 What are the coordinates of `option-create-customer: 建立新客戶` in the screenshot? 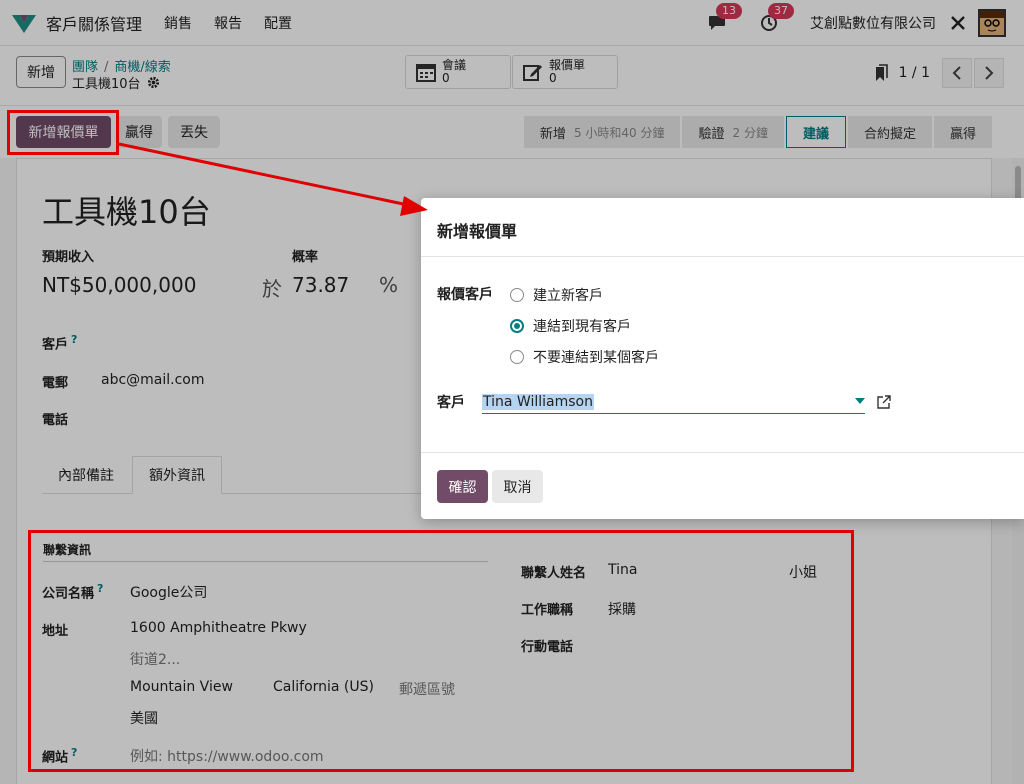 It's located at (556, 295).